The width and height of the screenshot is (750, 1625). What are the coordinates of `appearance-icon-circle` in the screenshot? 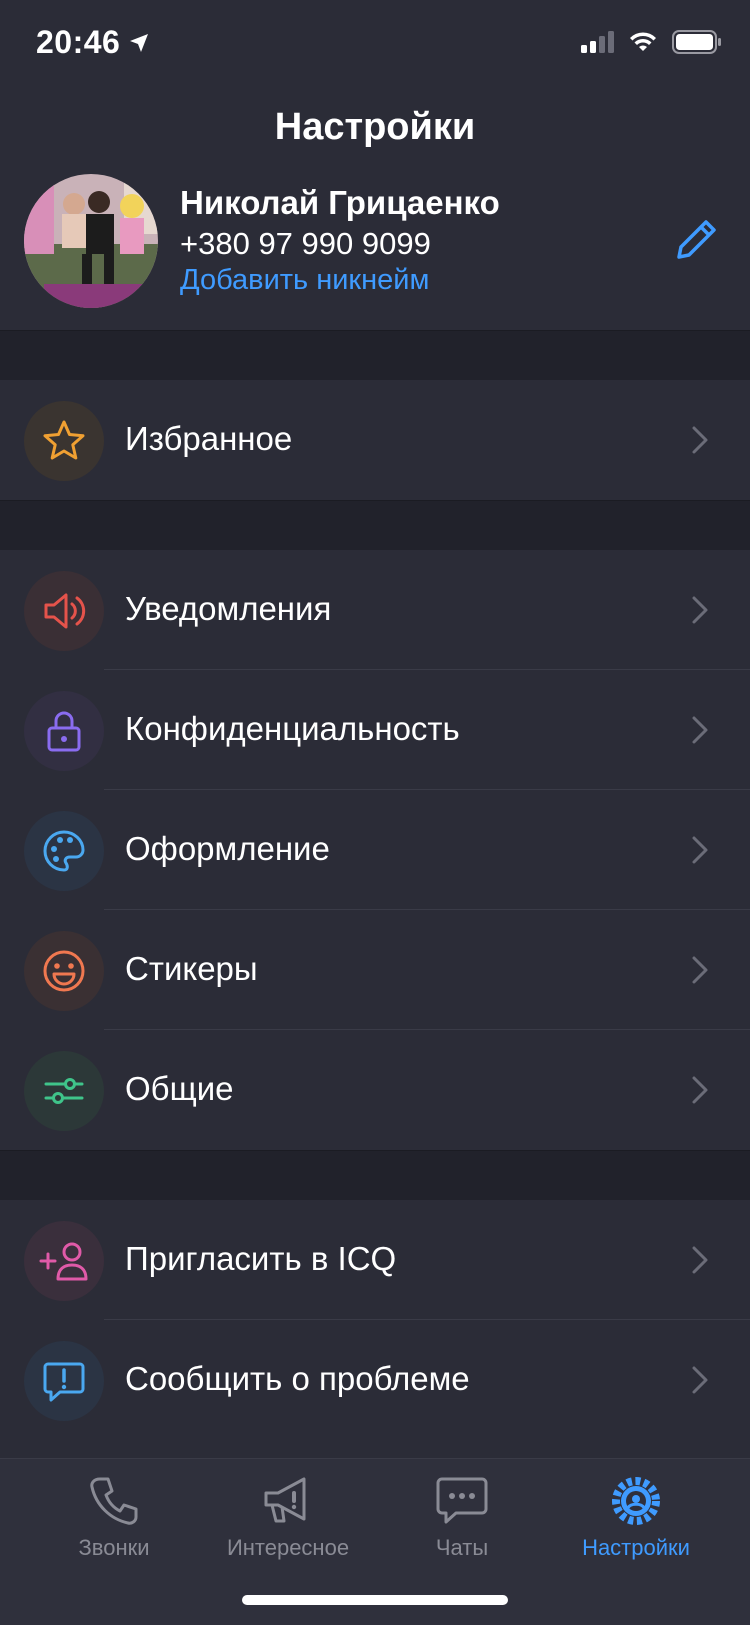 It's located at (64, 851).